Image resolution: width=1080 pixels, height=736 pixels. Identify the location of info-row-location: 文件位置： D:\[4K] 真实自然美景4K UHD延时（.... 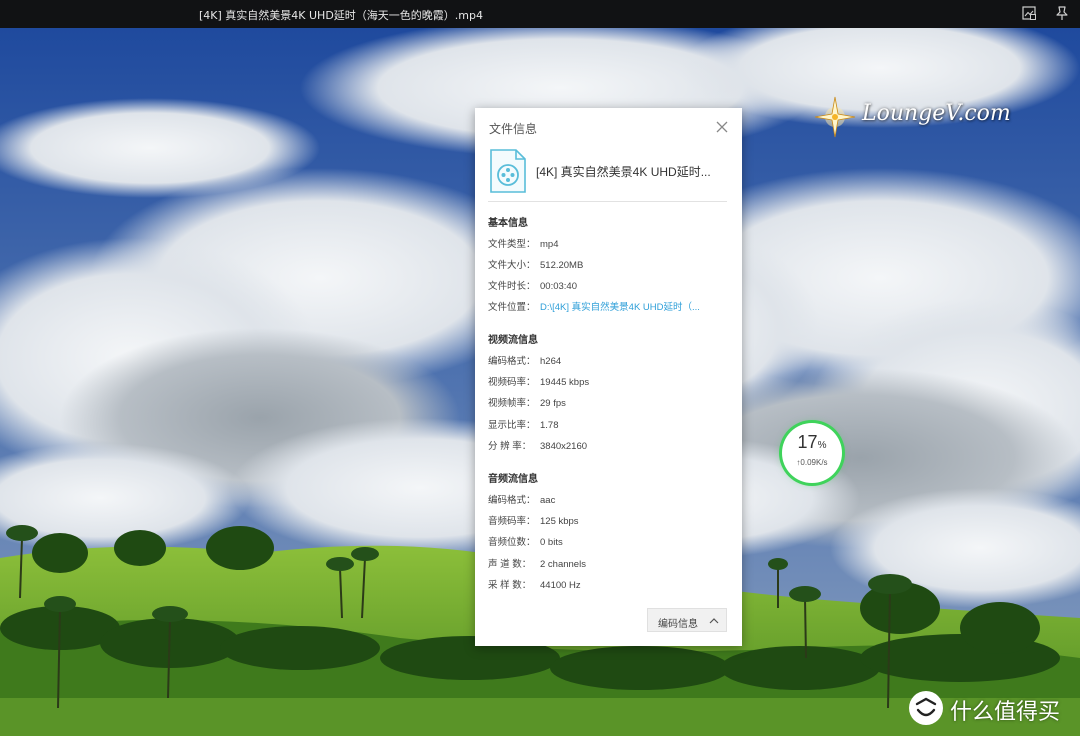
(594, 306).